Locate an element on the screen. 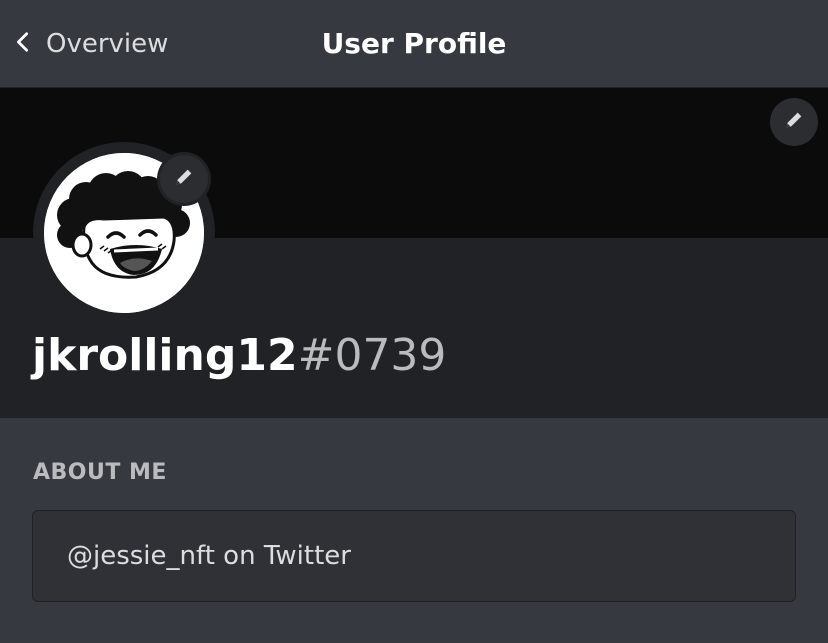  page-title: User Profile is located at coordinates (414, 43).